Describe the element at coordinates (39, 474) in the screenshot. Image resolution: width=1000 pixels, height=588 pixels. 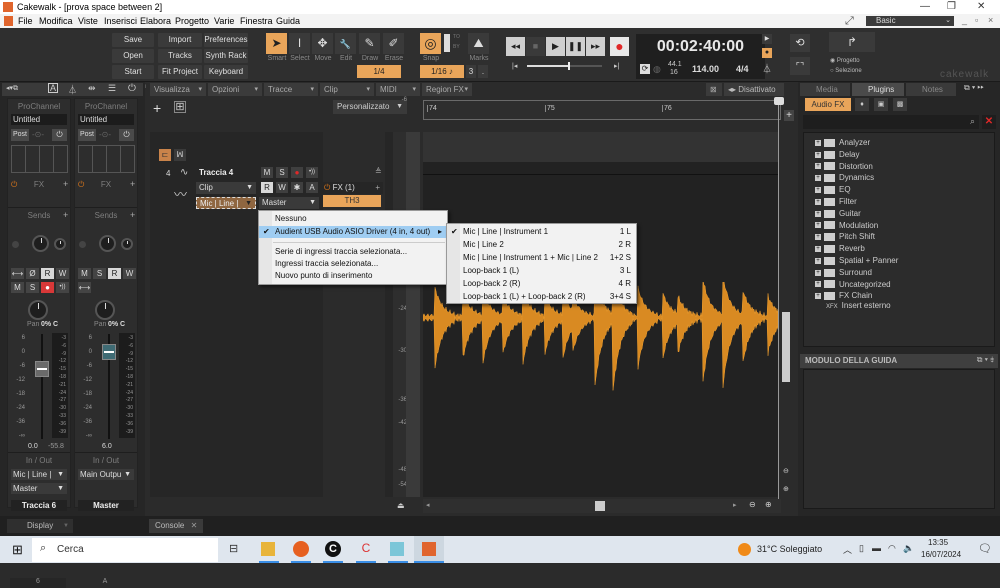
I see `input-select: Mic | Line | ▼` at that location.